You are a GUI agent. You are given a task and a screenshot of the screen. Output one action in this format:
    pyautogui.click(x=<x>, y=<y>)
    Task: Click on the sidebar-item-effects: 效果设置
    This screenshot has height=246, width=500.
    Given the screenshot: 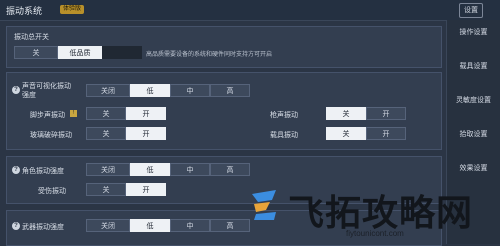 What is the action you would take?
    pyautogui.click(x=473, y=169)
    